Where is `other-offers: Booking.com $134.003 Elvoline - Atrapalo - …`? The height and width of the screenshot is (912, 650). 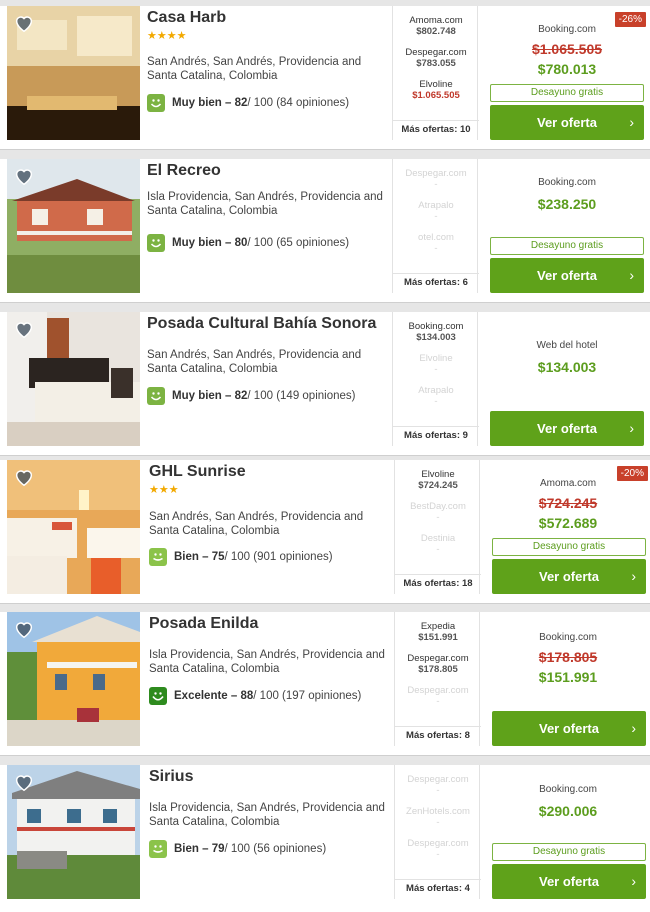 other-offers: Booking.com $134.003 Elvoline - Atrapalo - … is located at coordinates (435, 379).